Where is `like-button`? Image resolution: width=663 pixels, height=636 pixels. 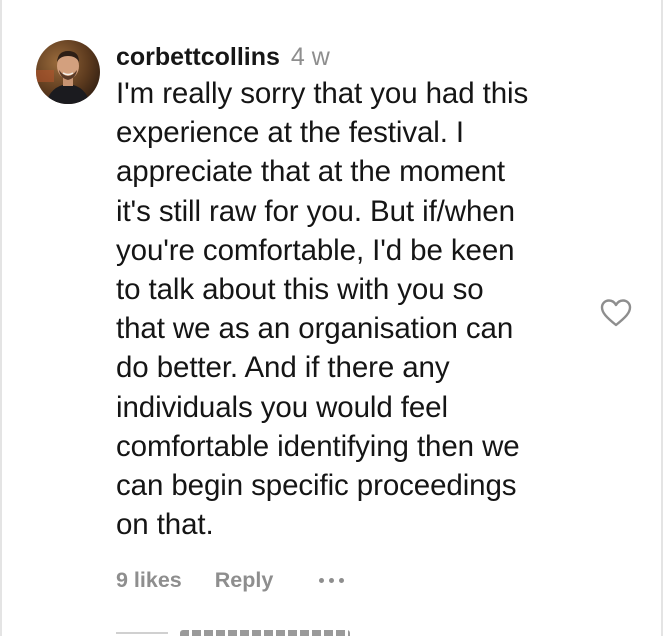 like-button is located at coordinates (616, 313).